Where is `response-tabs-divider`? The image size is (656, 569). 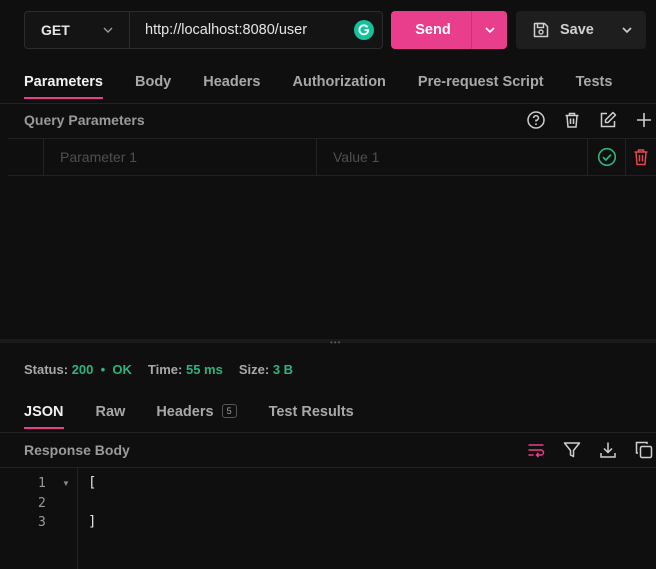 response-tabs-divider is located at coordinates (328, 432).